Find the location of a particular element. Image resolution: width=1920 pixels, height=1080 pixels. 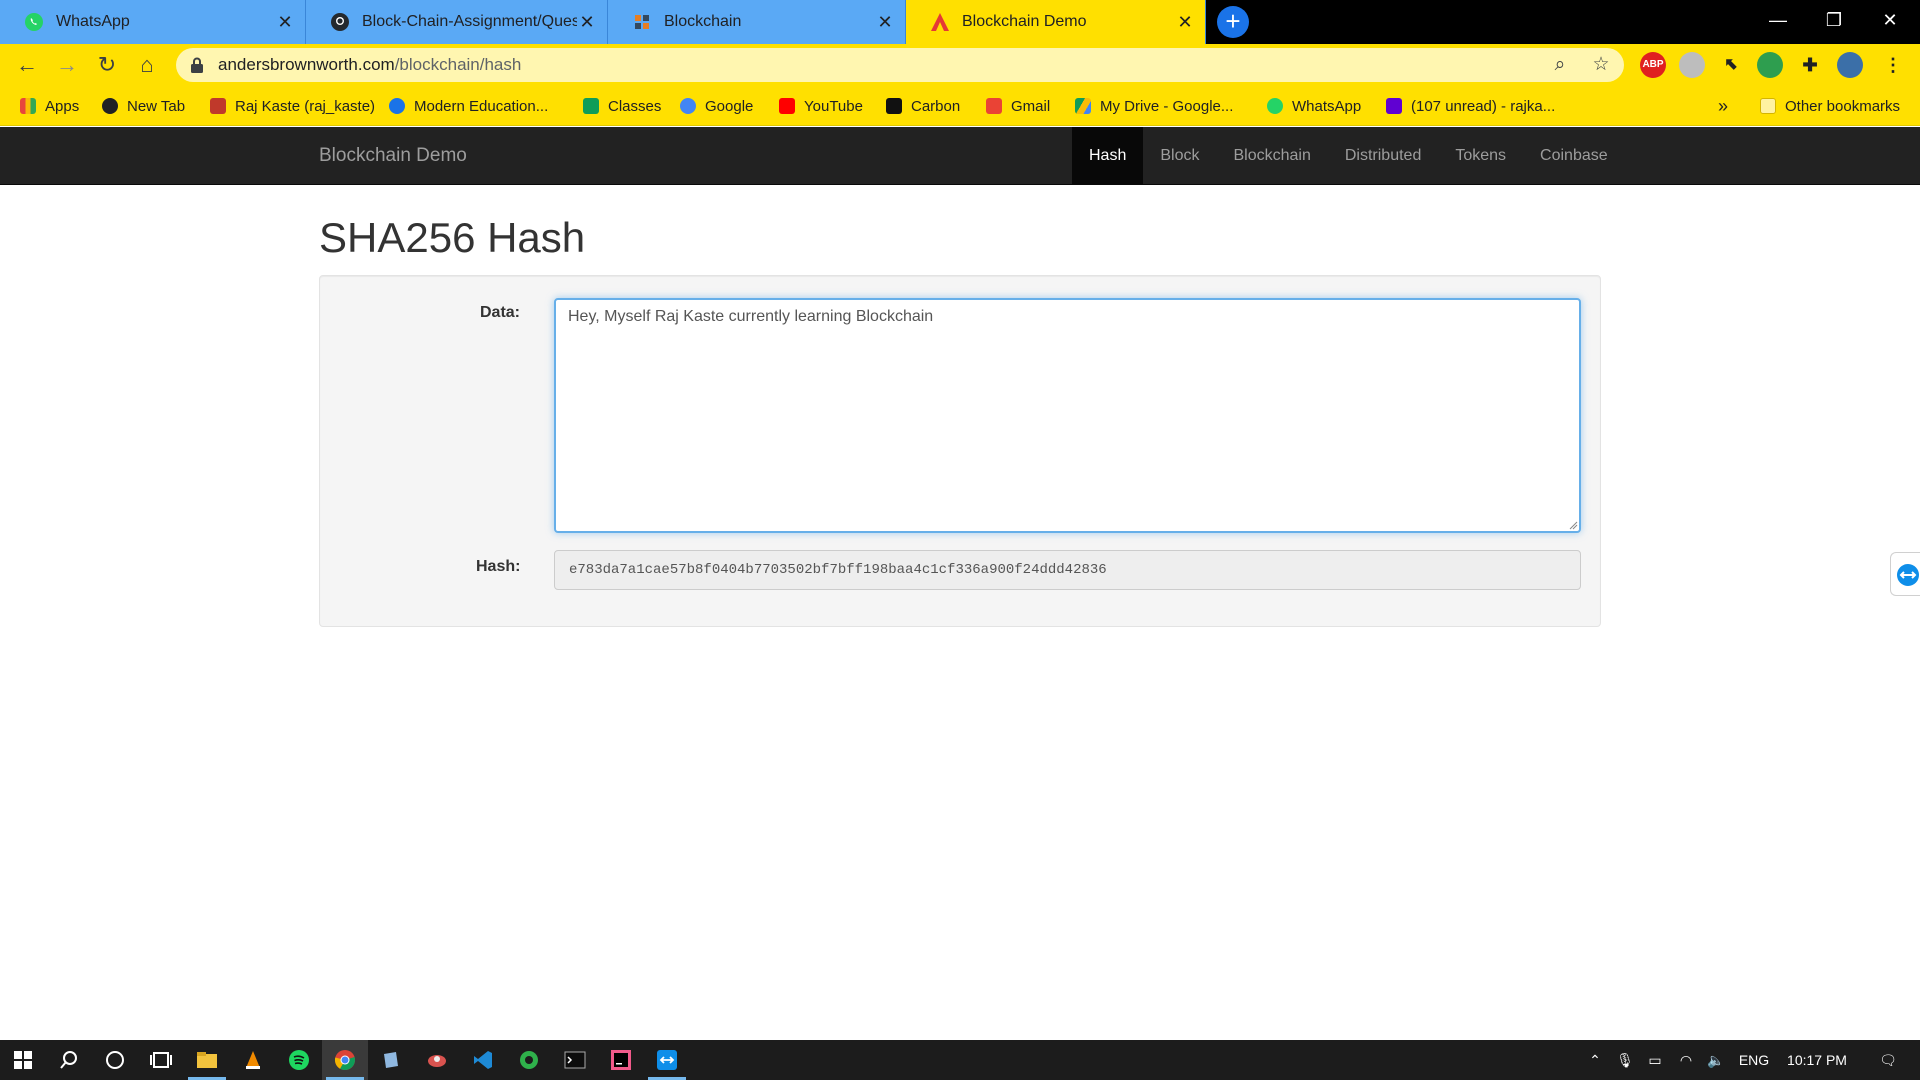

globe-icon is located at coordinates (110, 106).